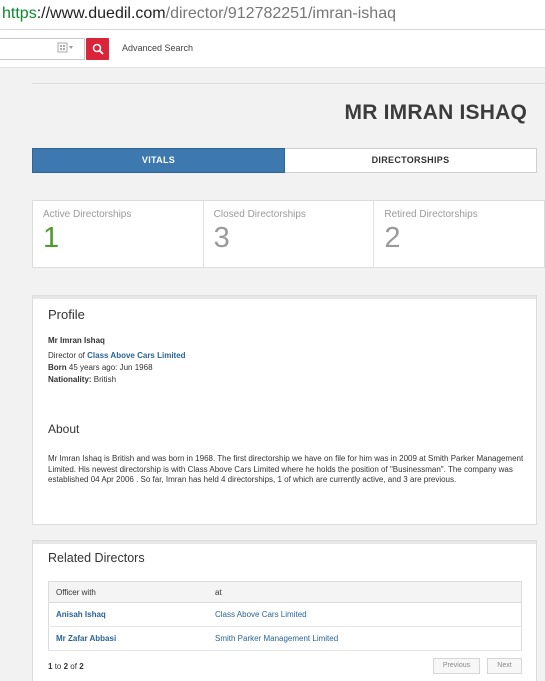  I want to click on url-scheme: https, so click(19, 13).